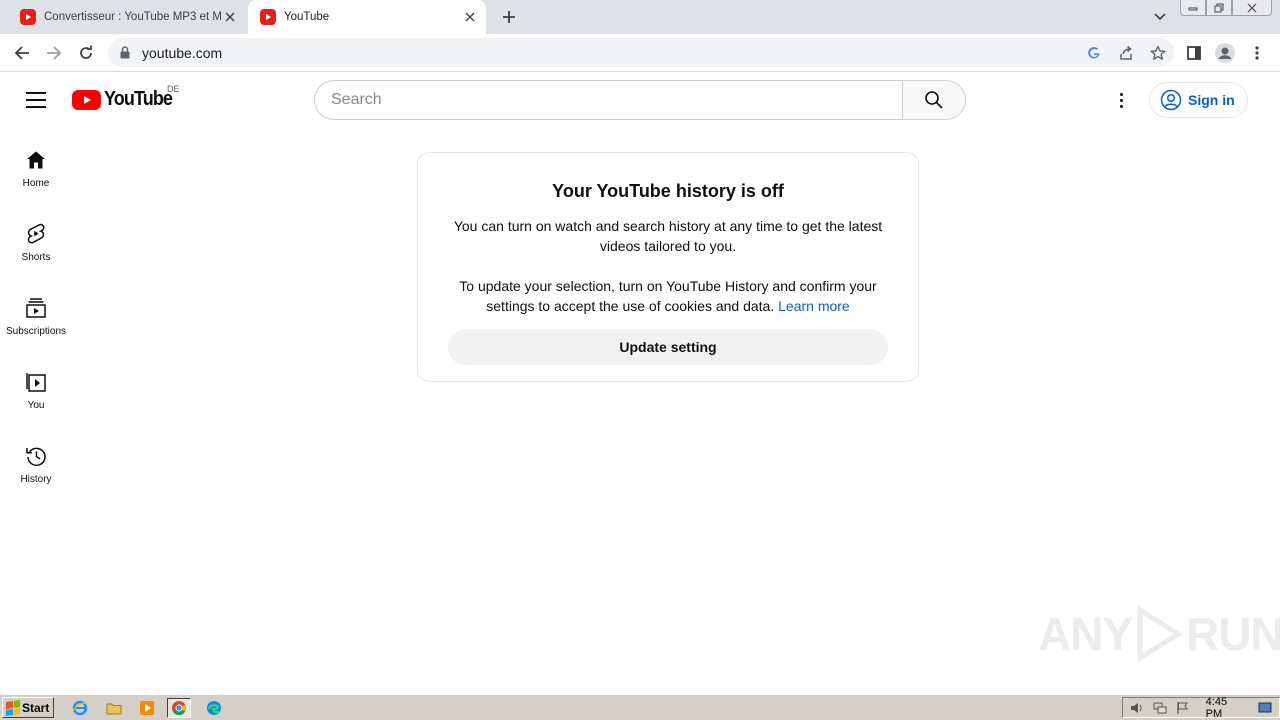 The image size is (1280, 720). I want to click on history-icon, so click(36, 456).